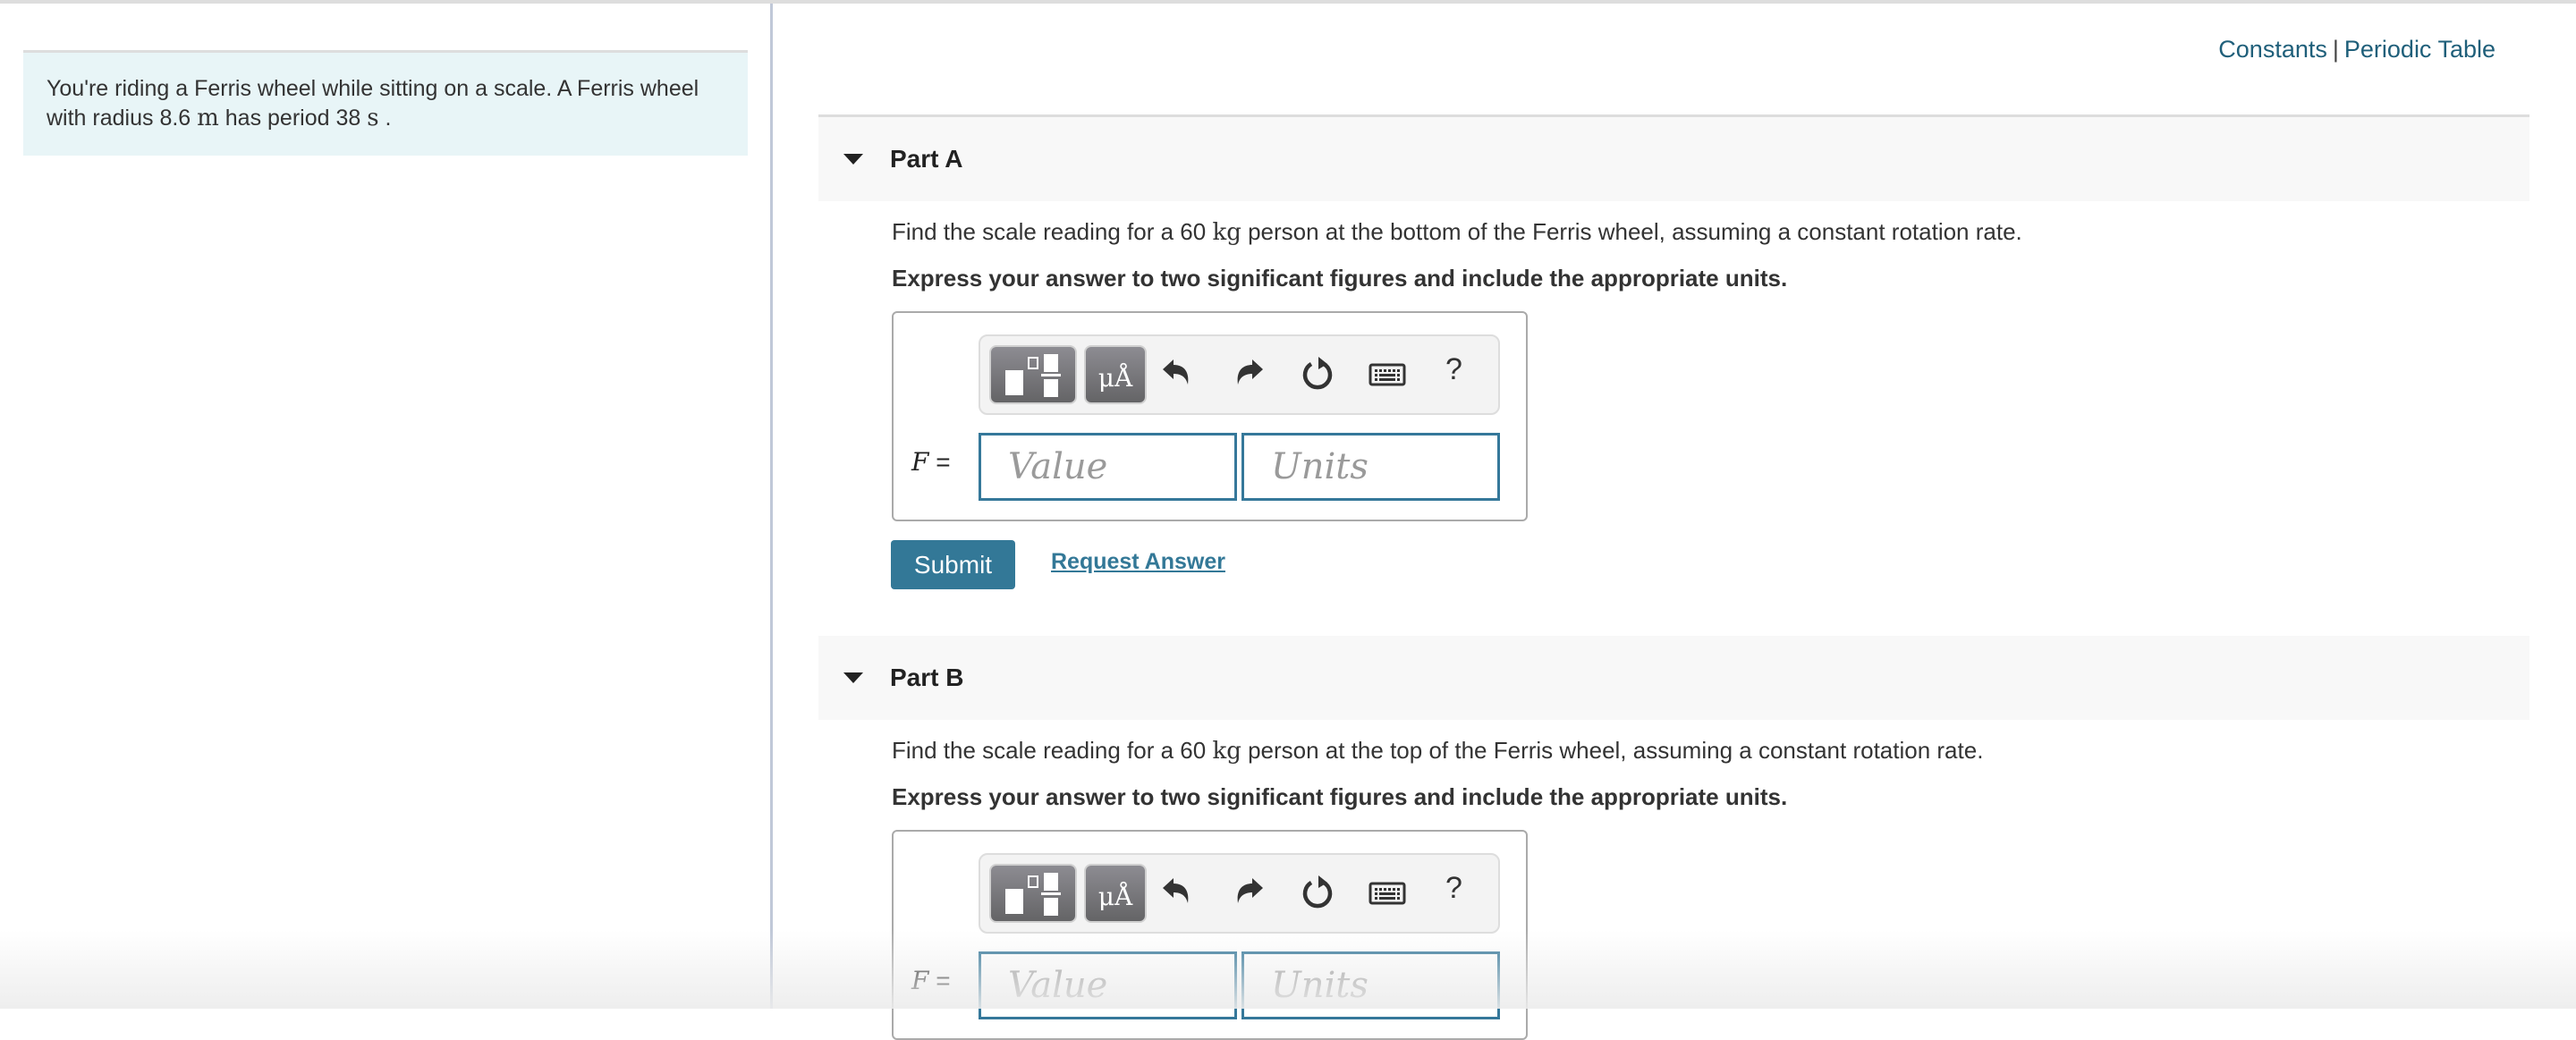  Describe the element at coordinates (926, 159) in the screenshot. I see `part-a-title: Part A` at that location.